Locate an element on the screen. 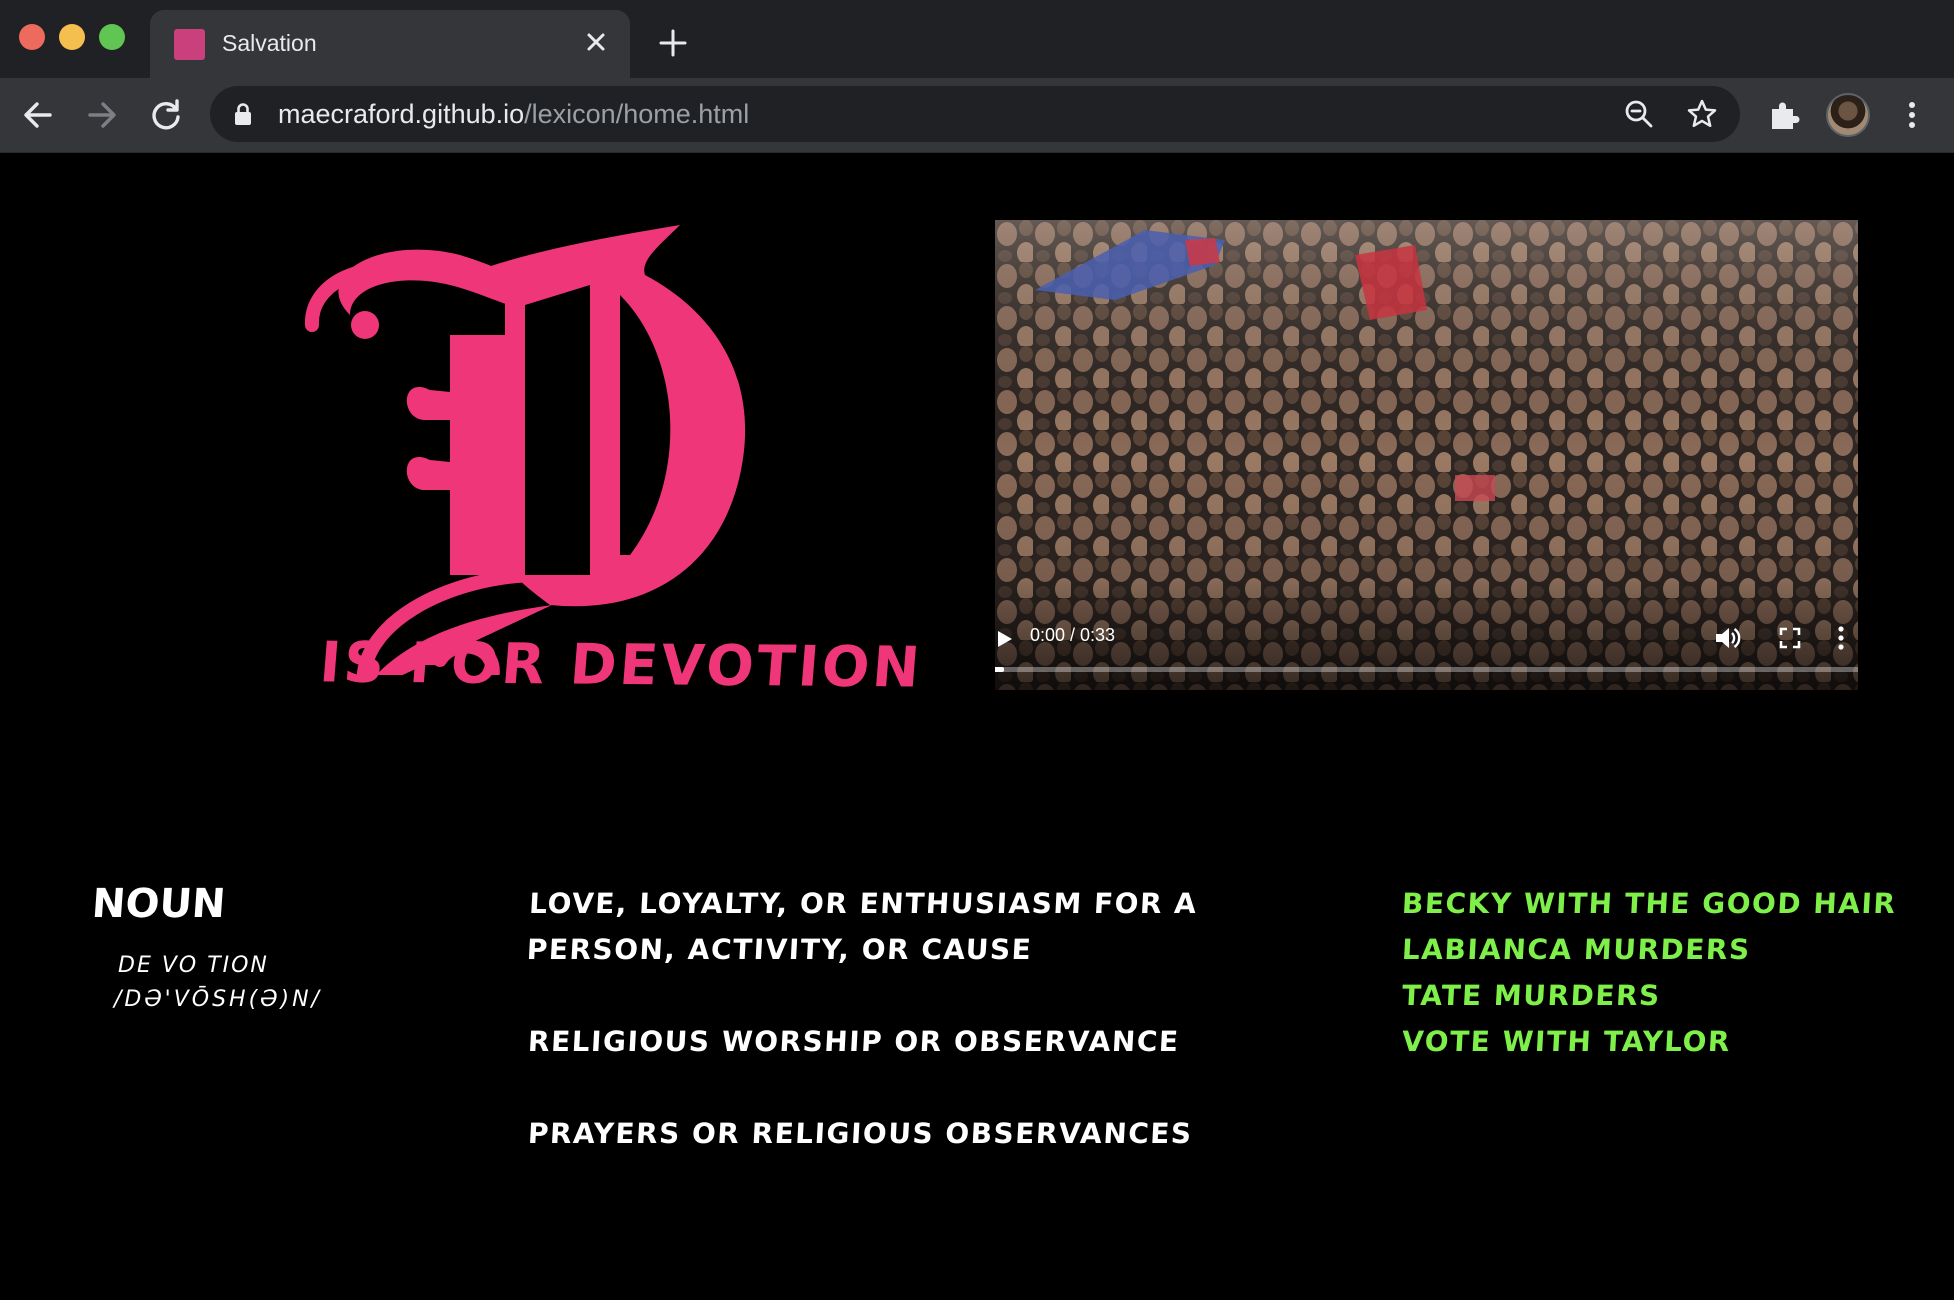 The image size is (1954, 1300). new-tab-icon is located at coordinates (673, 43).